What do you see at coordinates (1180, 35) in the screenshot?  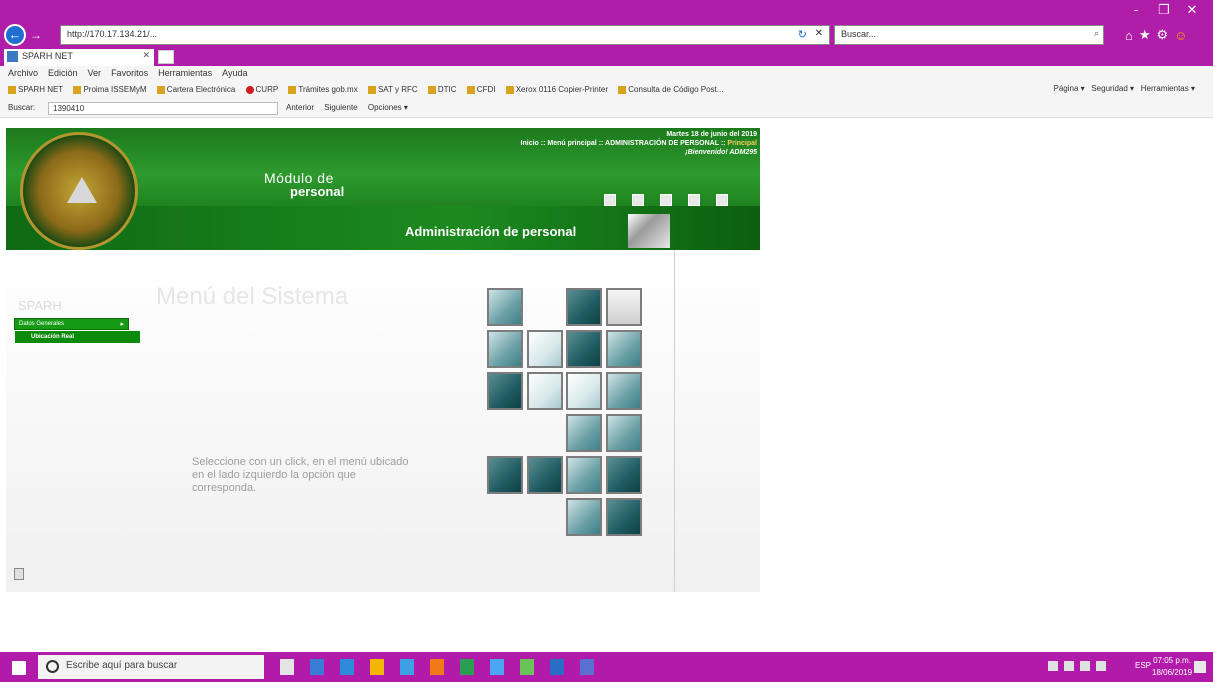 I see `feedback-smiley-icon: ☺` at bounding box center [1180, 35].